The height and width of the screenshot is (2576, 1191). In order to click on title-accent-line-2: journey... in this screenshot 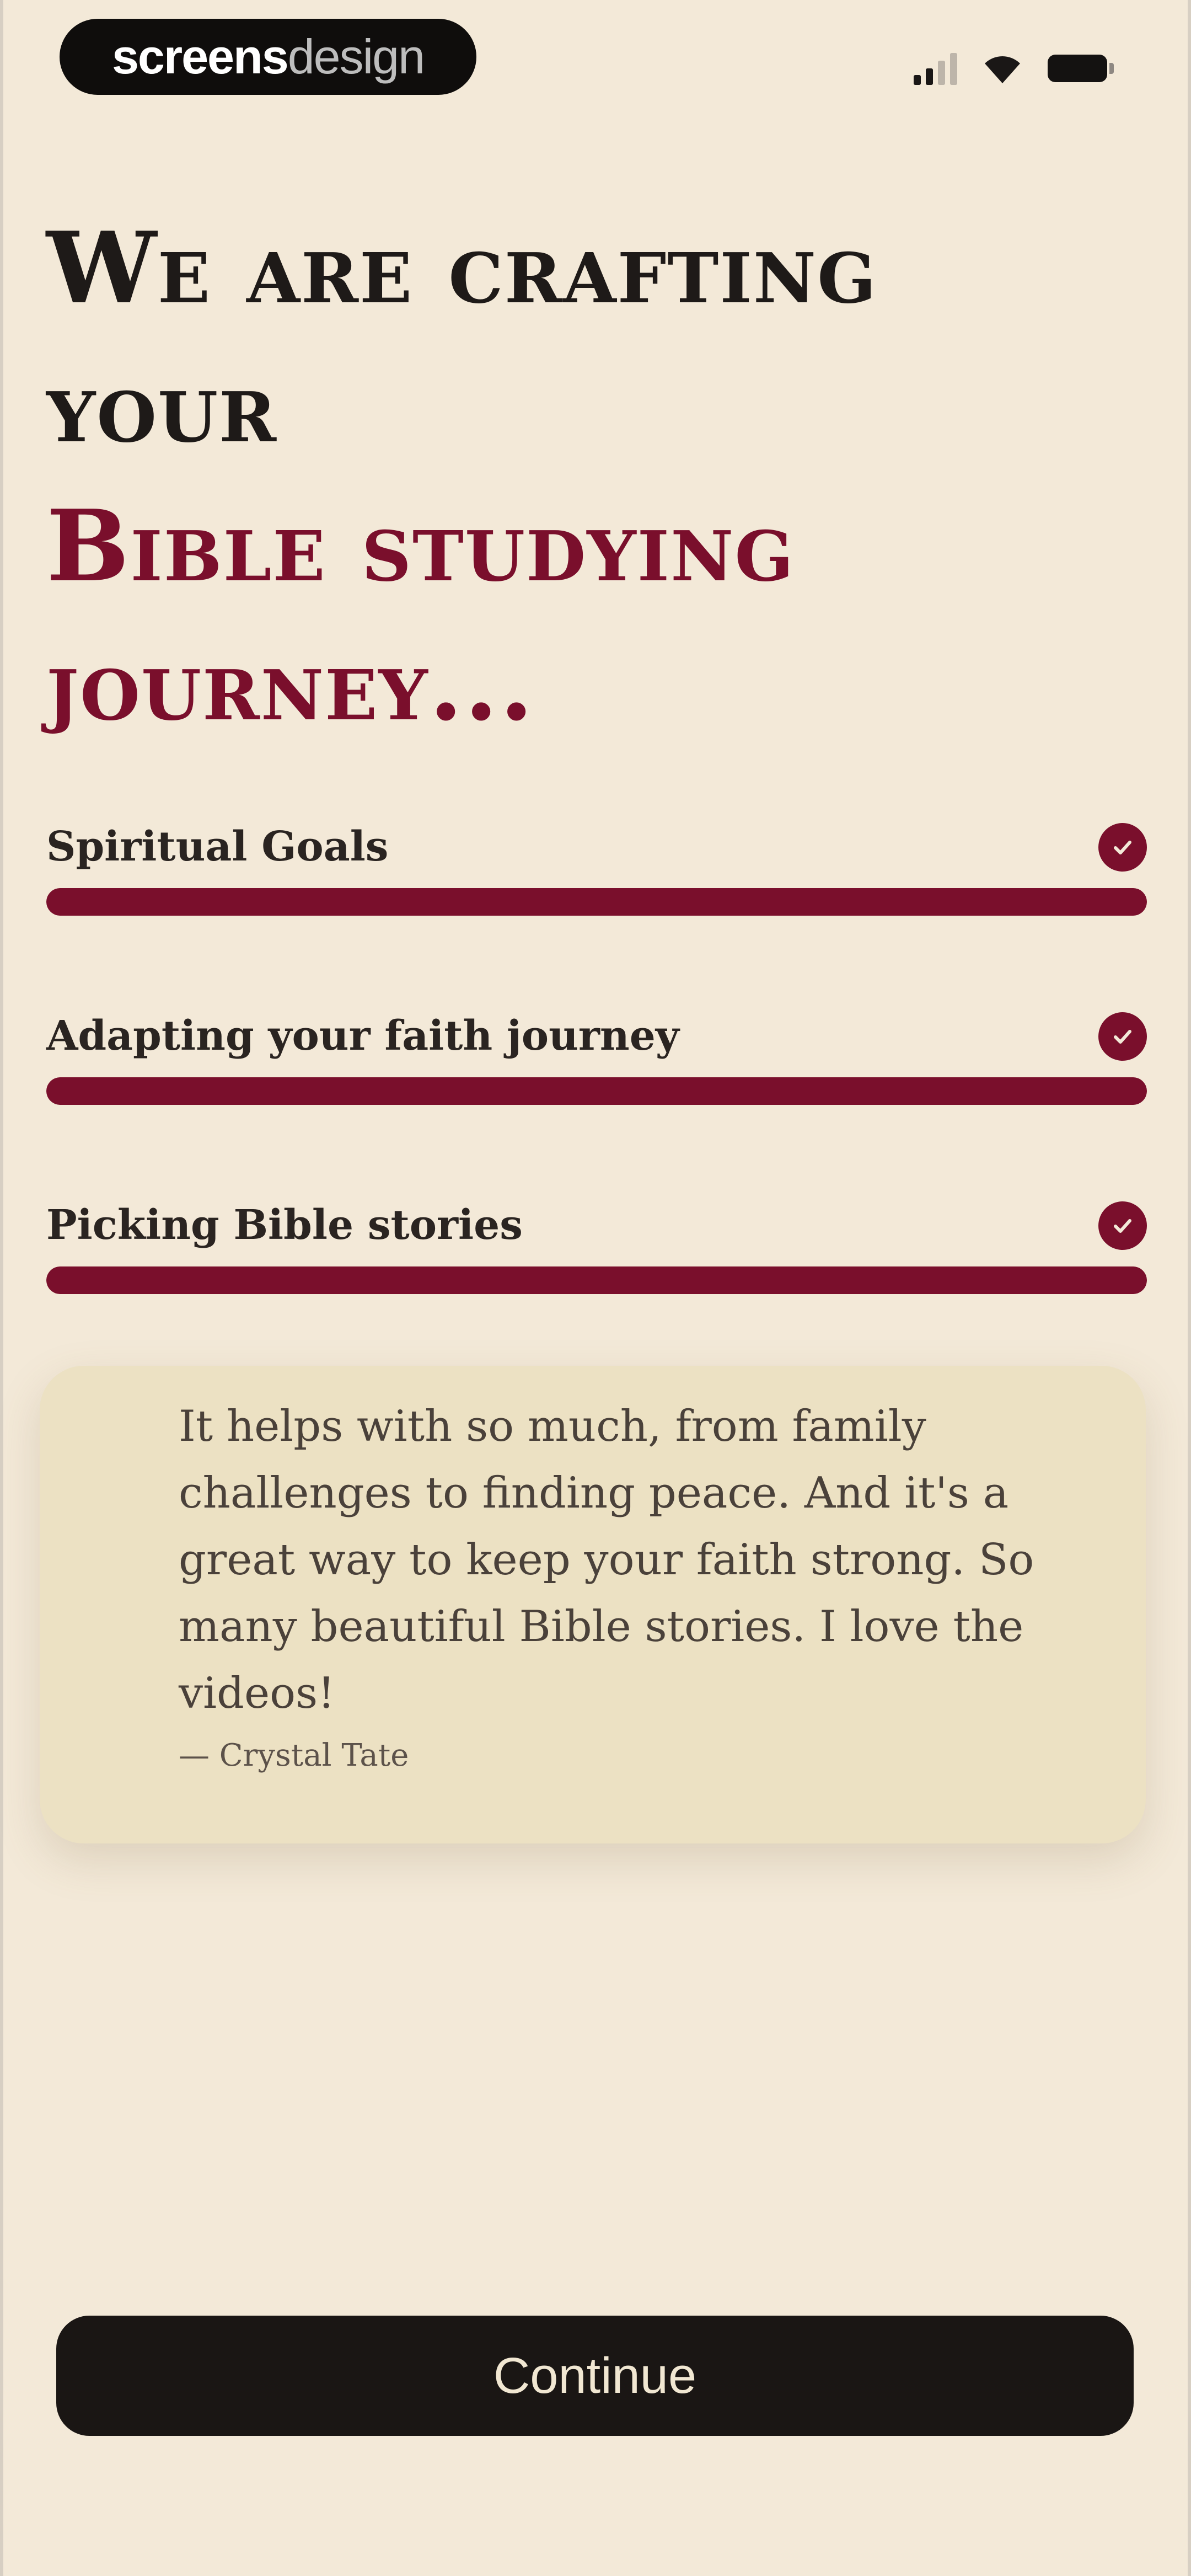, I will do `click(290, 684)`.